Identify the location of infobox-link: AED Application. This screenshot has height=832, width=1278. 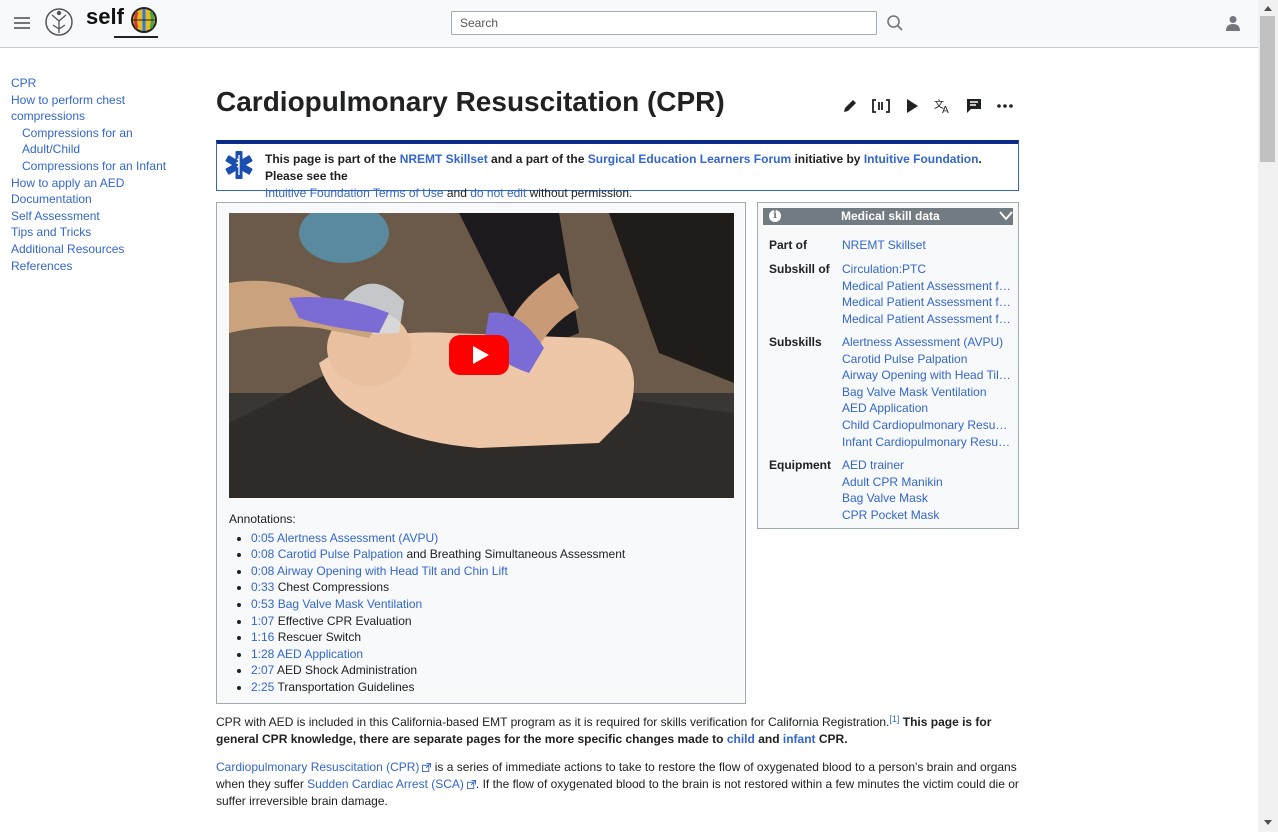
(927, 408).